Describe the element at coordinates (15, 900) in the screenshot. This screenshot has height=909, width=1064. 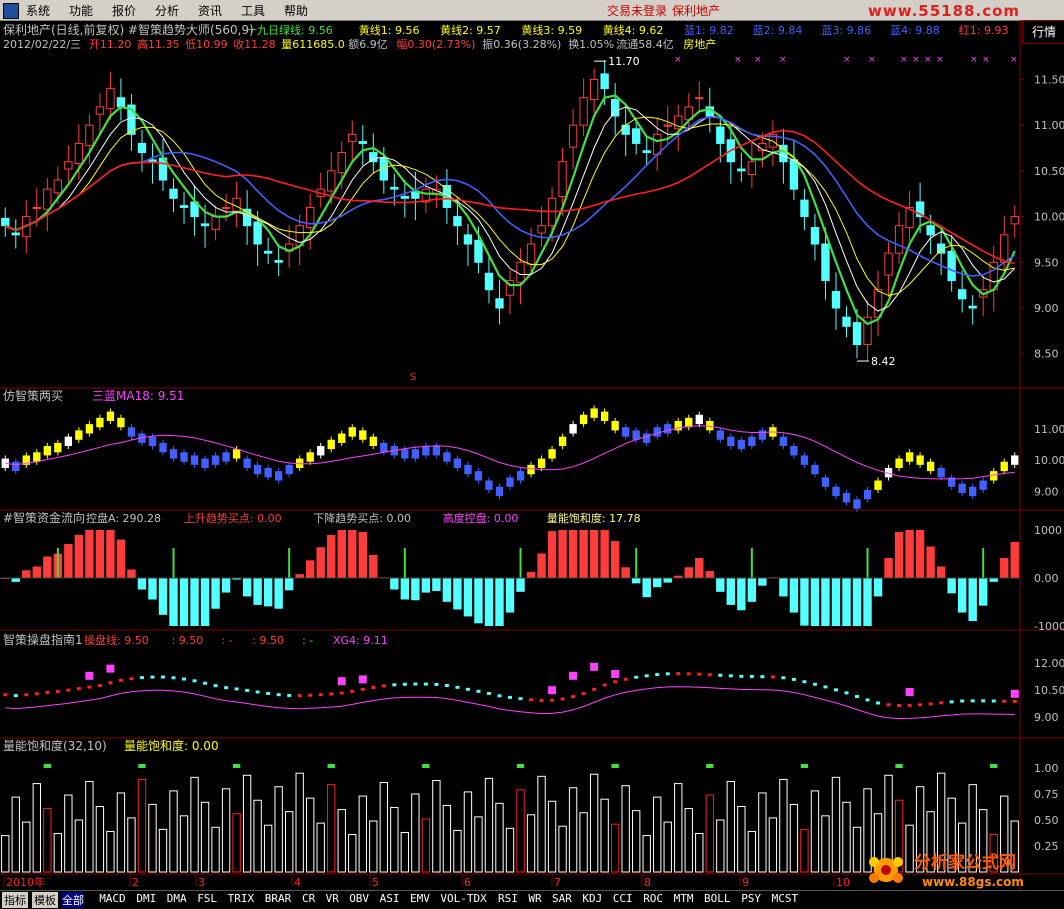
I see `side-tab-0: 指标` at that location.